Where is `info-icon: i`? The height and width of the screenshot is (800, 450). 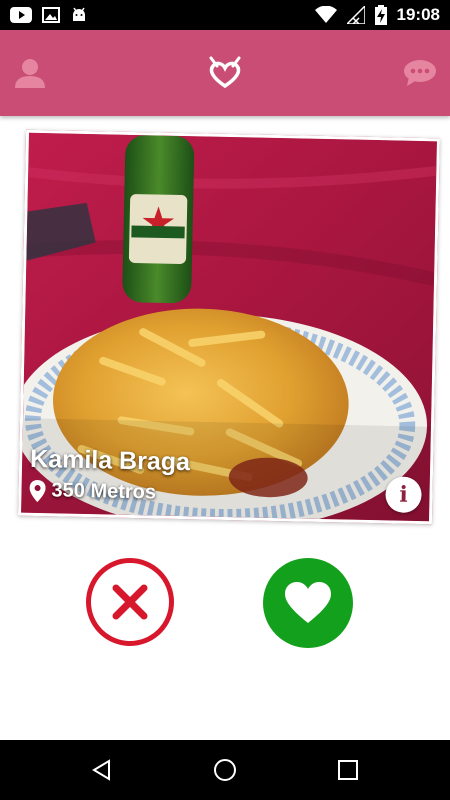
info-icon: i is located at coordinates (403, 494).